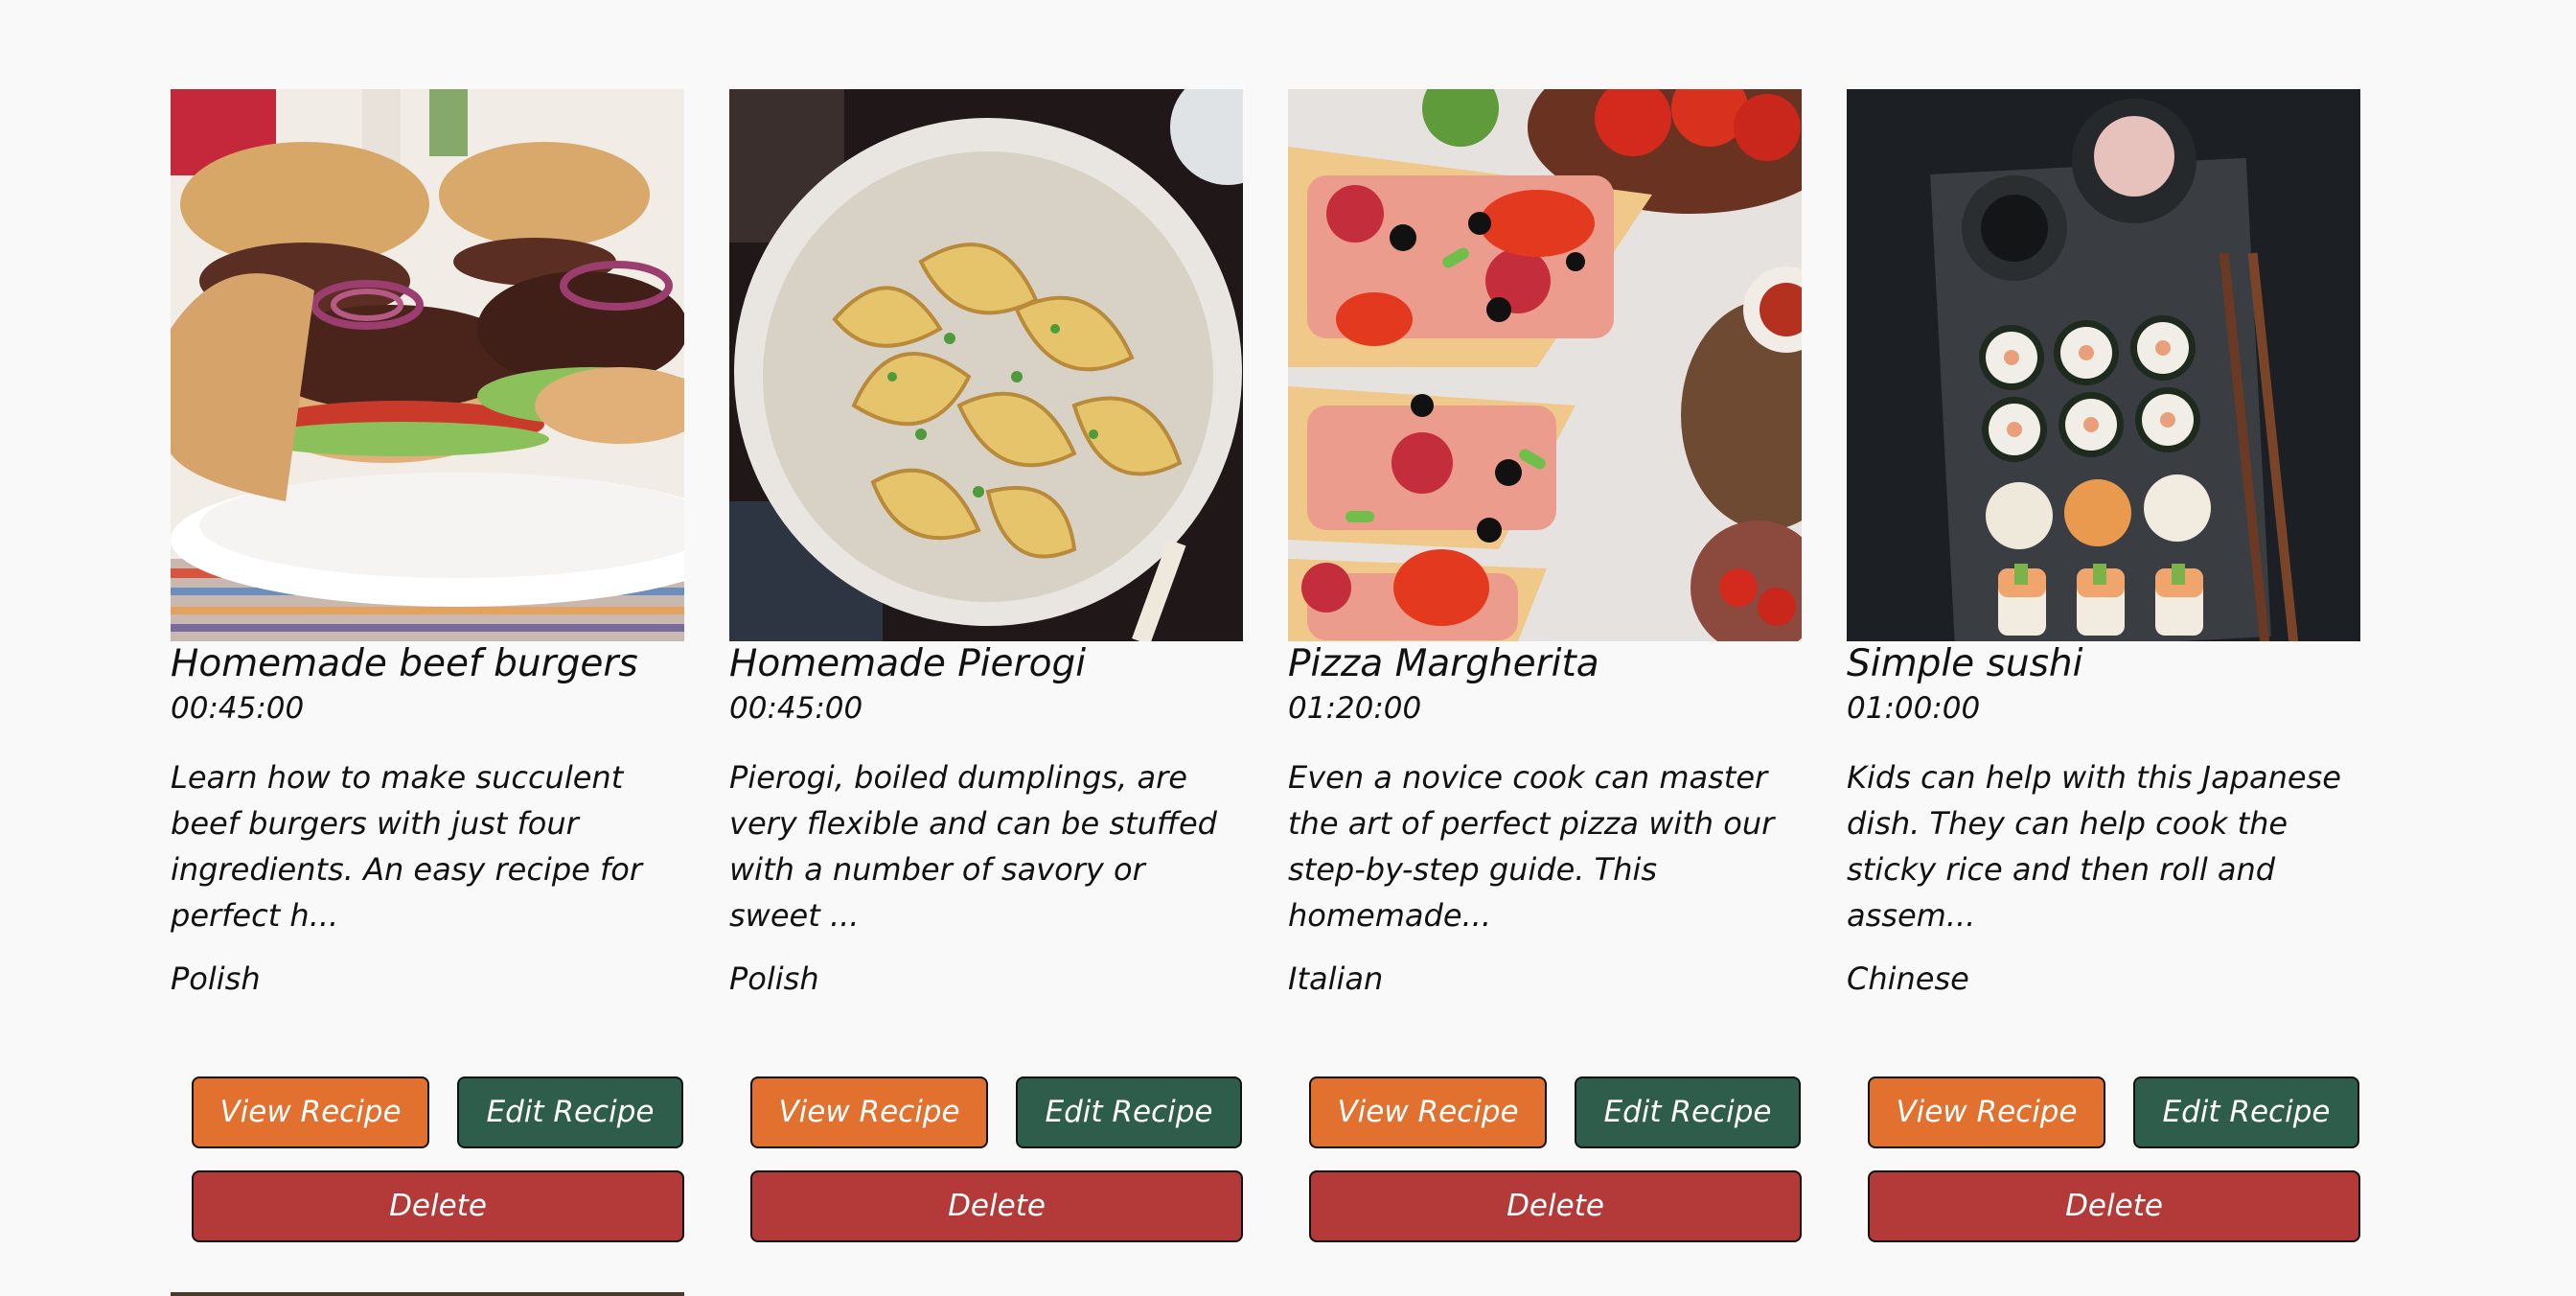 Image resolution: width=2576 pixels, height=1296 pixels. What do you see at coordinates (1914, 708) in the screenshot?
I see `recipe-time: 01:00:00` at bounding box center [1914, 708].